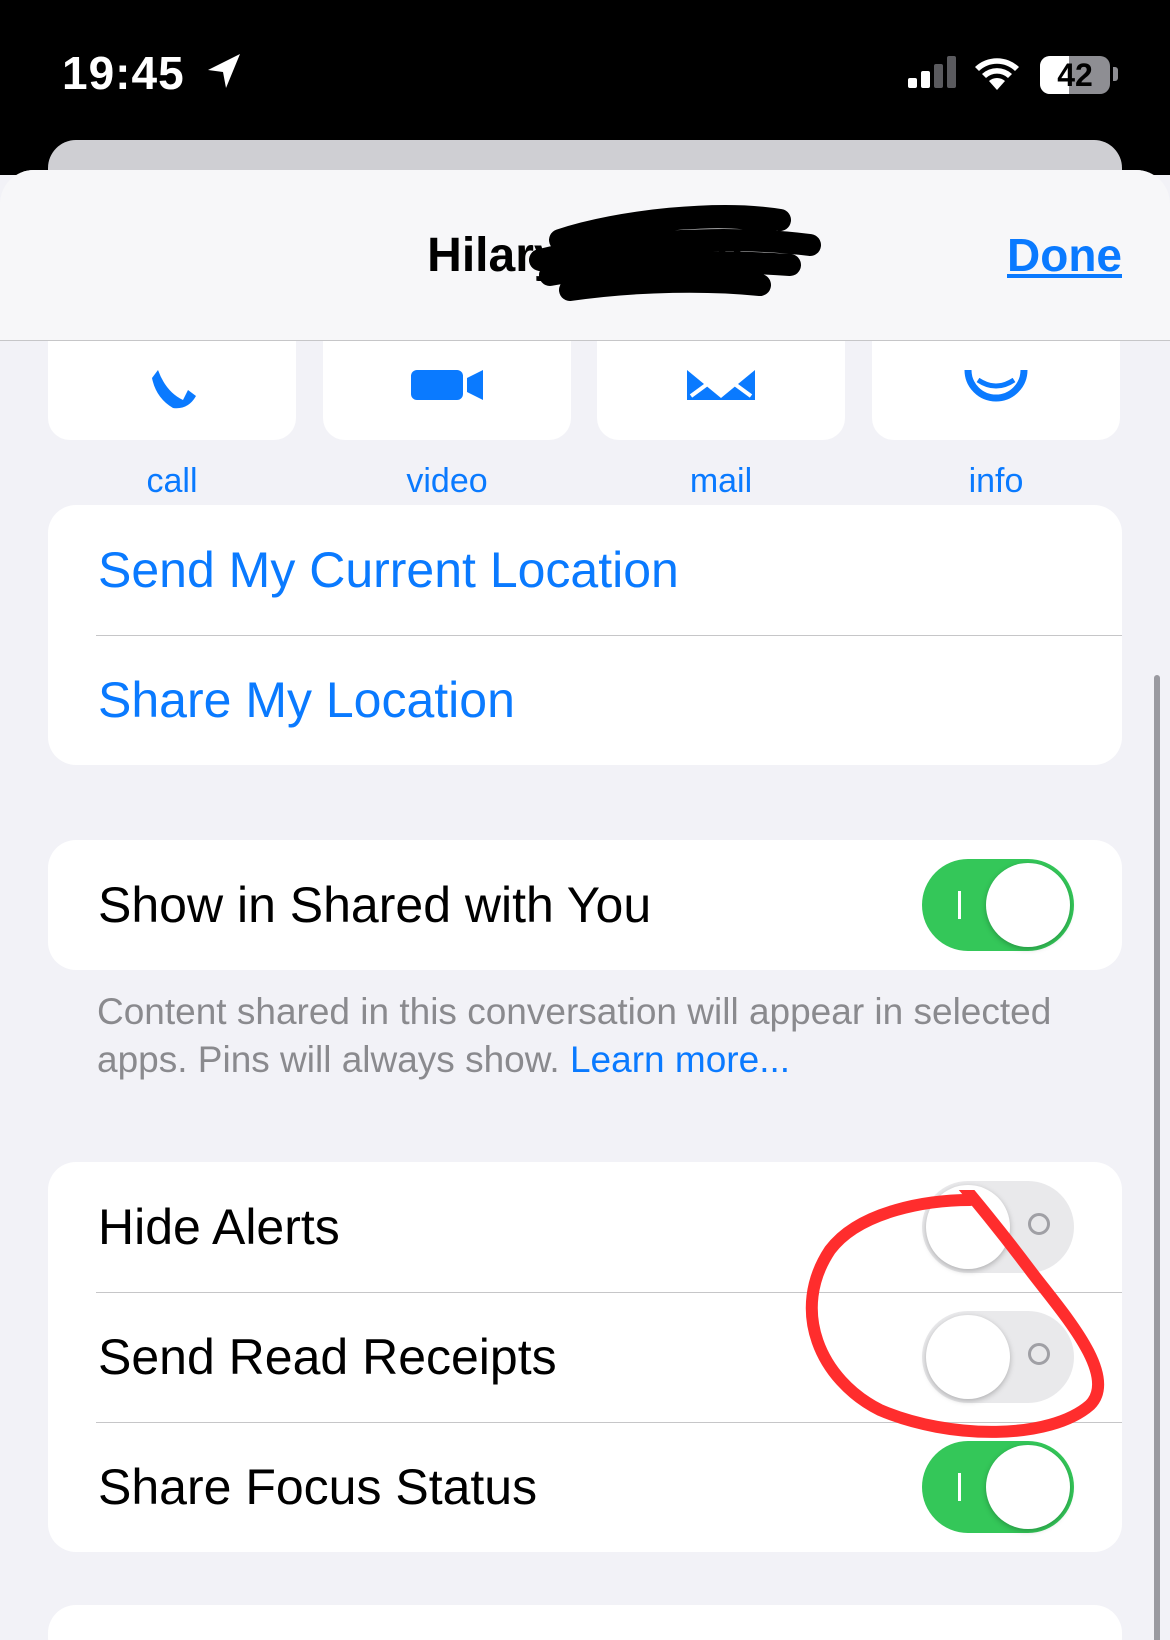 This screenshot has width=1170, height=1640. Describe the element at coordinates (585, 1622) in the screenshot. I see `next-group-partial` at that location.